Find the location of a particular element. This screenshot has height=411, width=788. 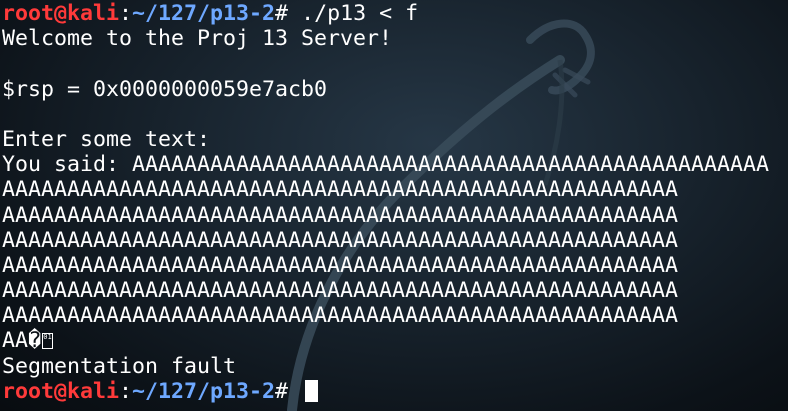

welcome-line: Welcome to the Proj 13 Server! is located at coordinates (197, 39).